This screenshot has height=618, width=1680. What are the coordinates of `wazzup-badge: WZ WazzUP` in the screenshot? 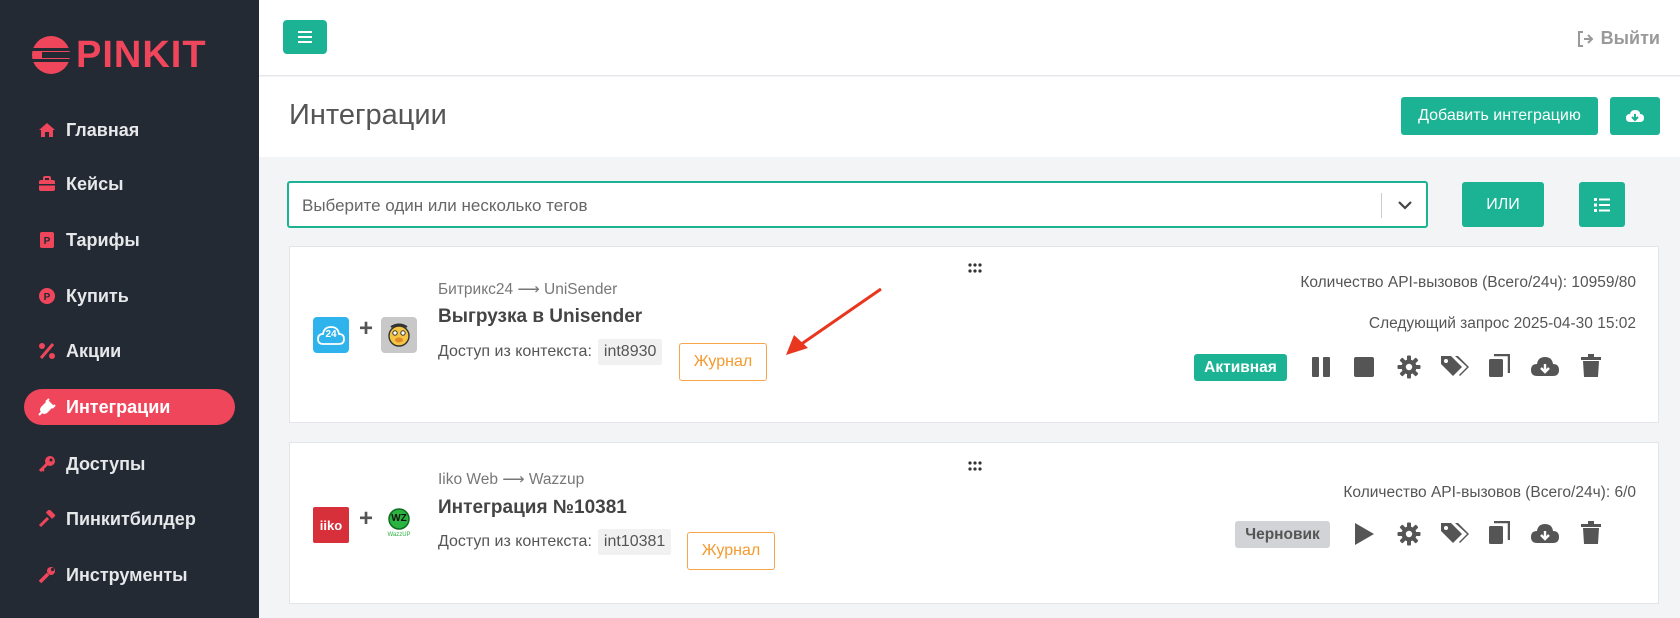 It's located at (399, 525).